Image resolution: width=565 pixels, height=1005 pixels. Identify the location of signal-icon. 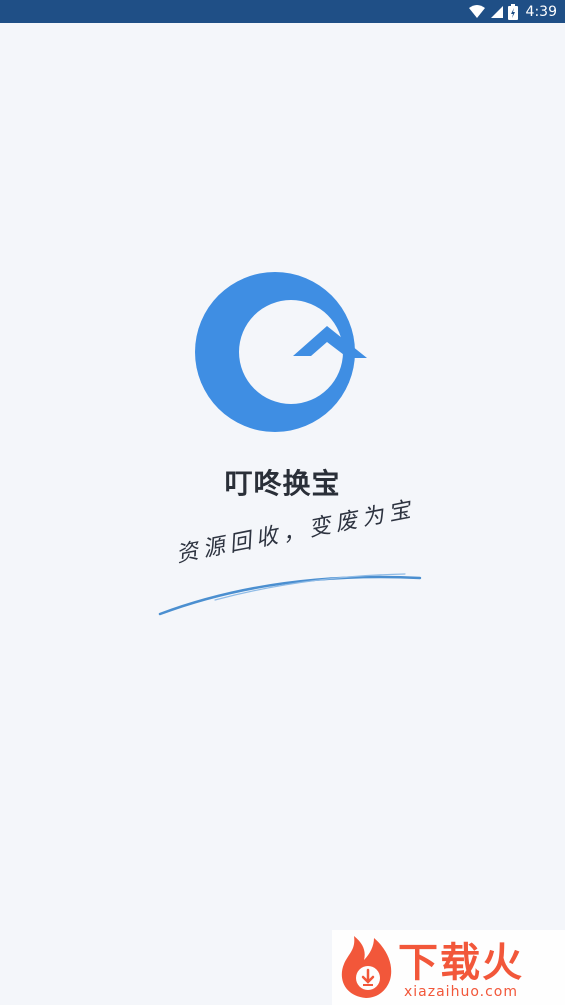
(496, 11).